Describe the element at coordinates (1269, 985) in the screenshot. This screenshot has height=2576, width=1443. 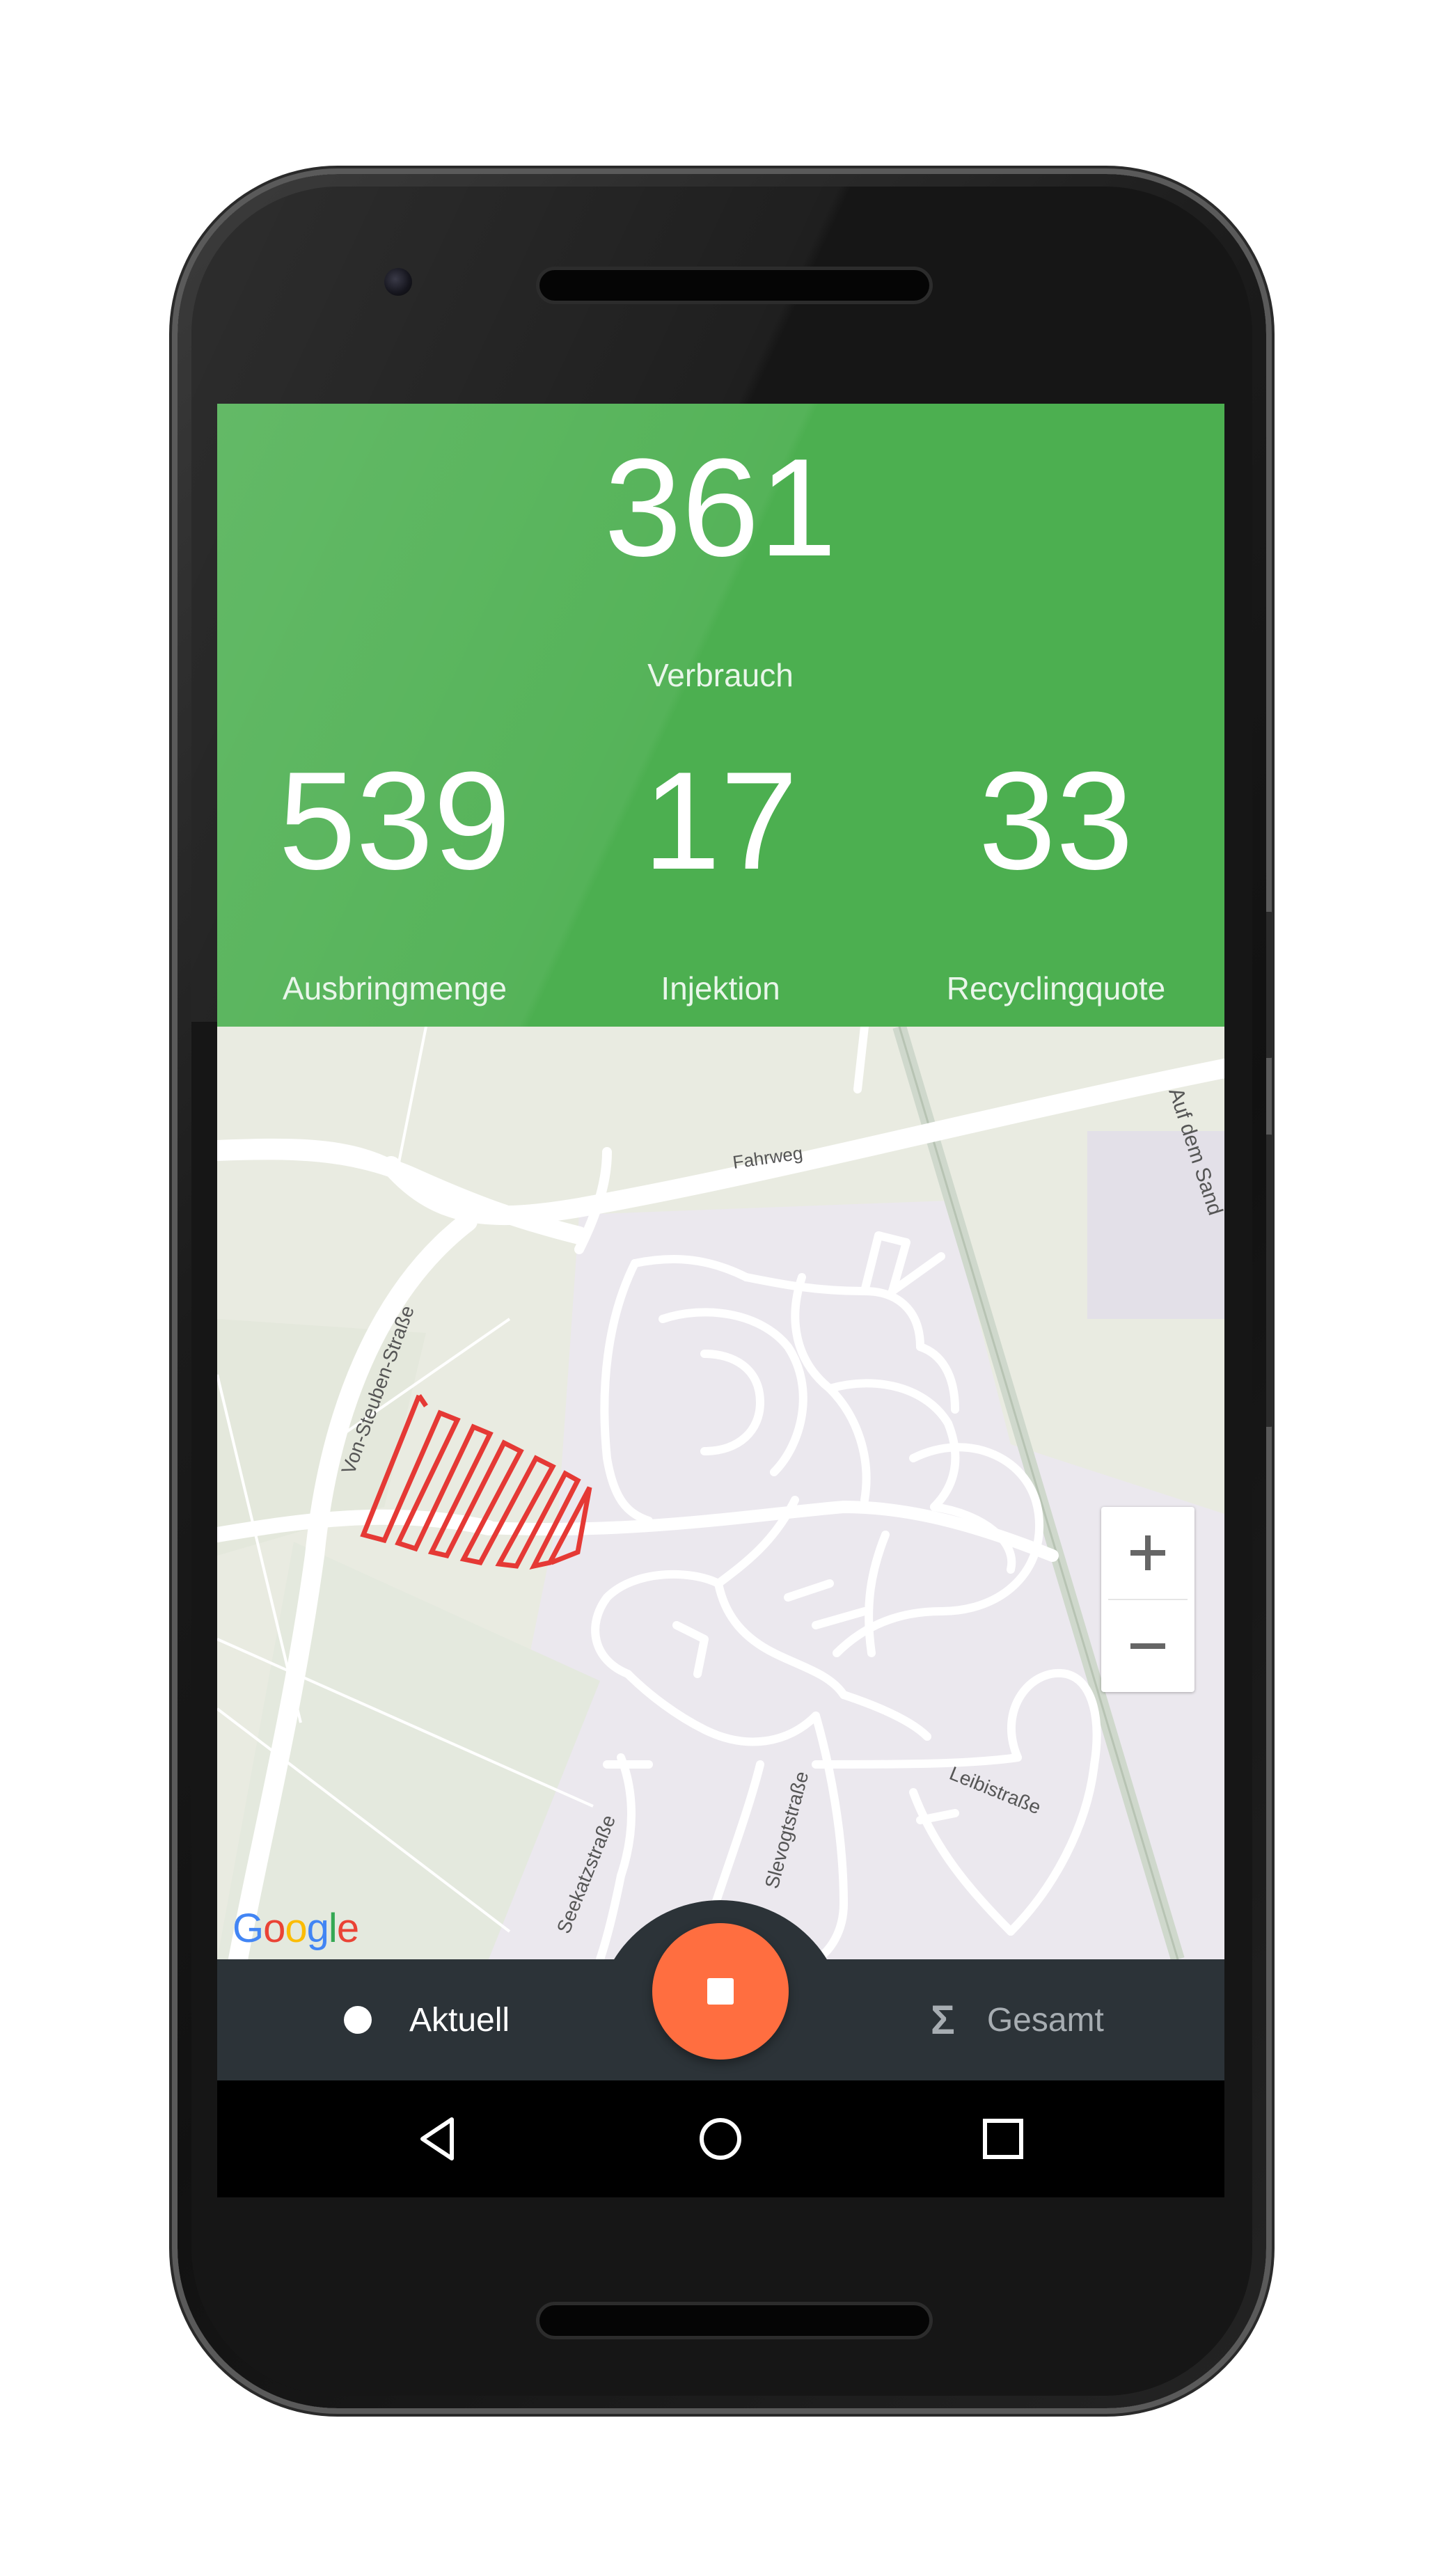
I see `power-button` at that location.